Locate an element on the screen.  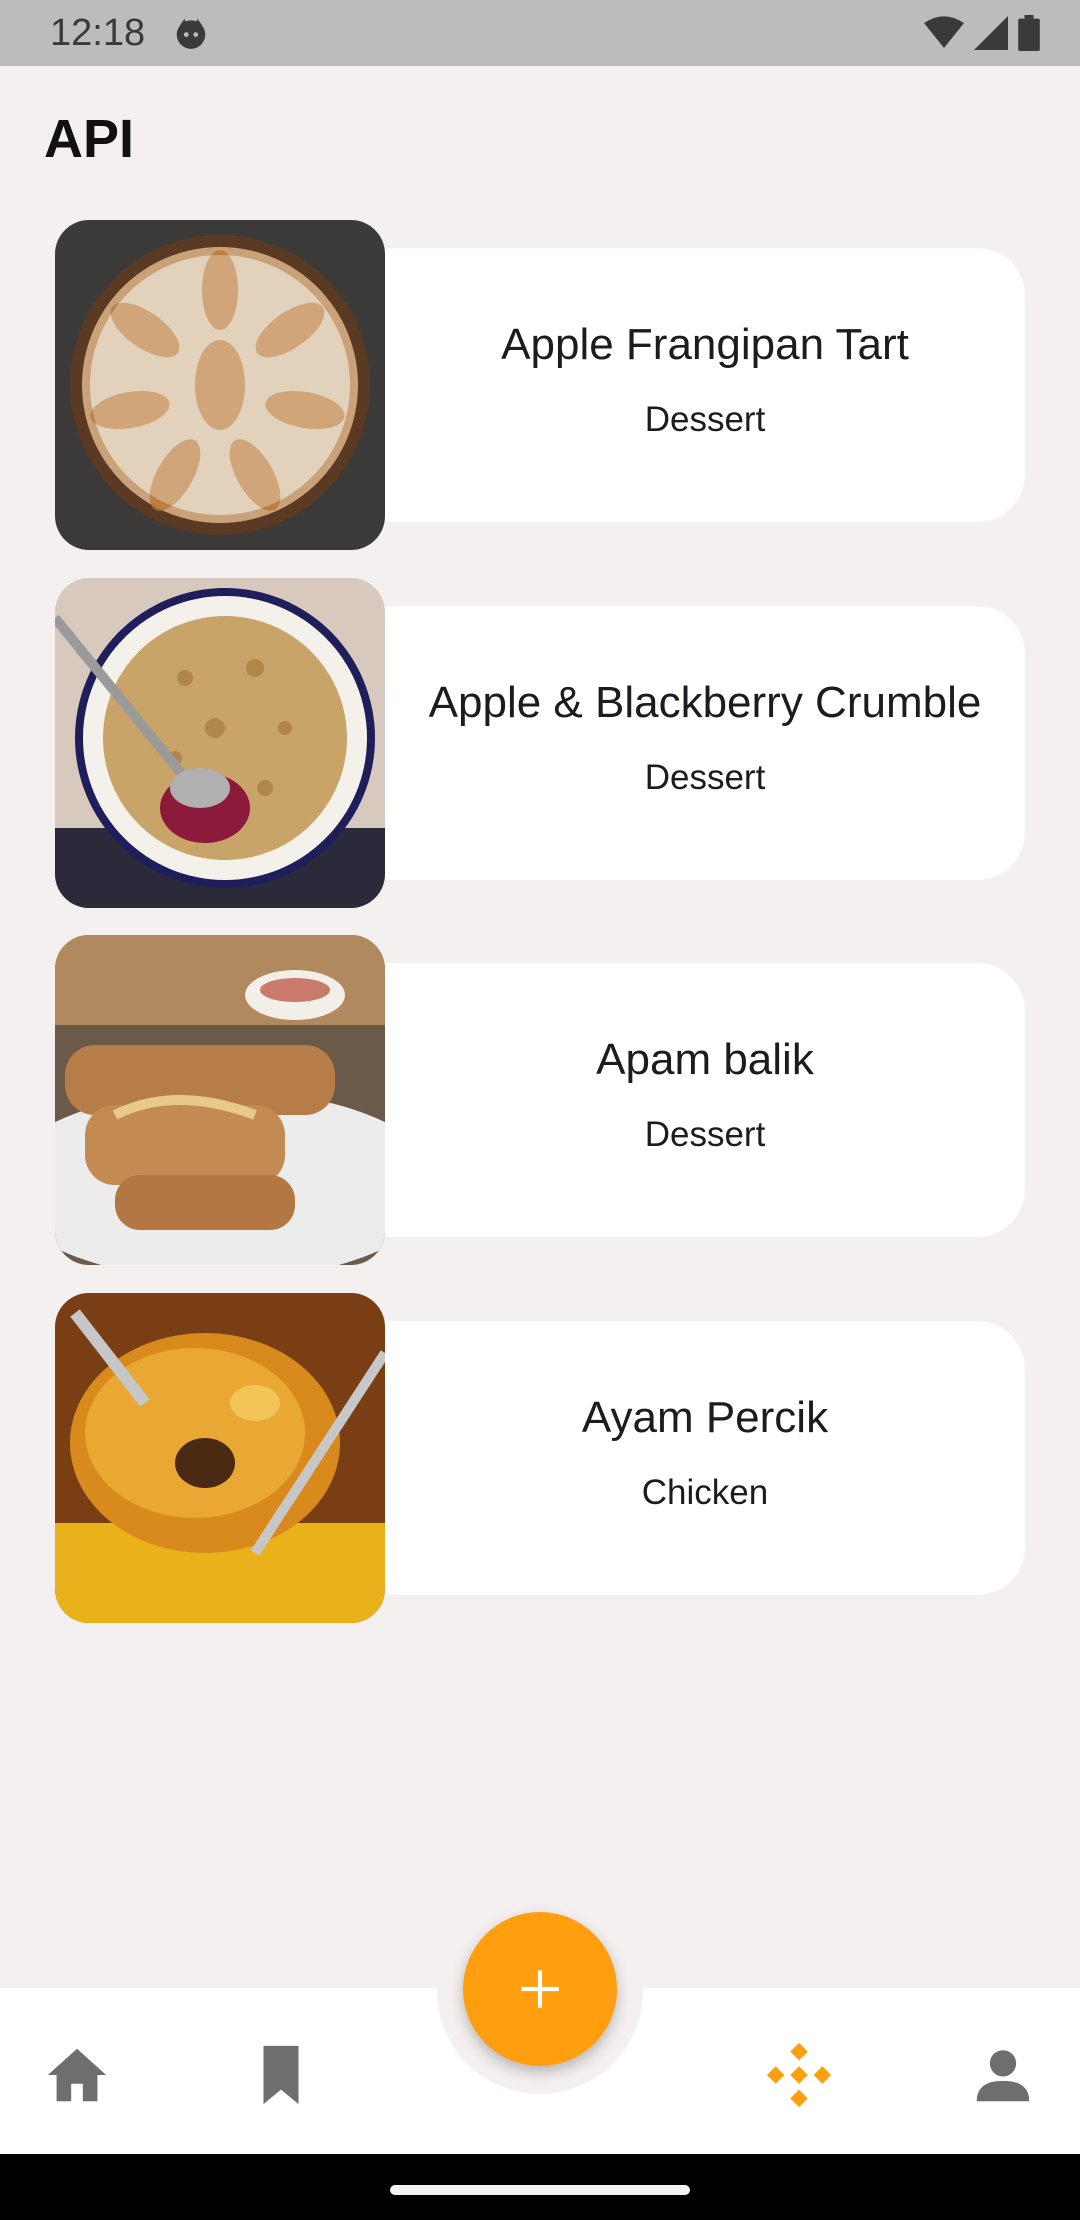
bookmark-icon is located at coordinates (281, 2075).